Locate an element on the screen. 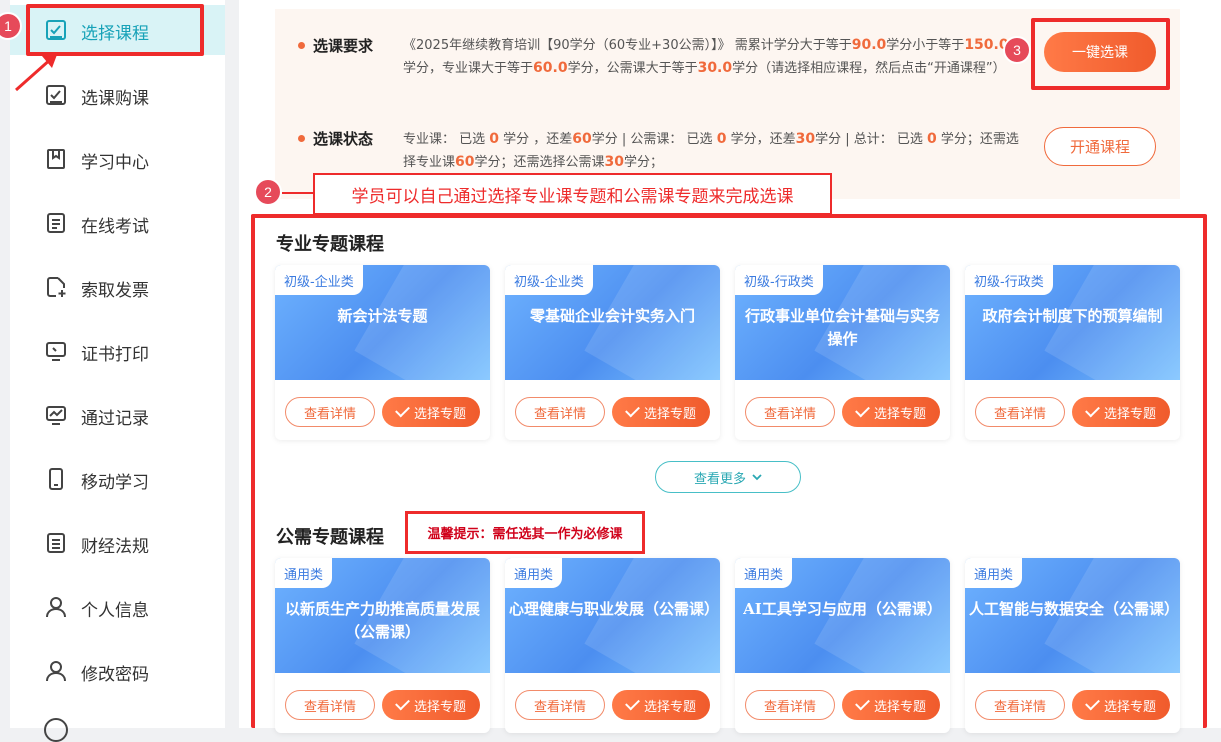 The height and width of the screenshot is (742, 1221). professional-section-title: 专业专题课程 is located at coordinates (330, 244).